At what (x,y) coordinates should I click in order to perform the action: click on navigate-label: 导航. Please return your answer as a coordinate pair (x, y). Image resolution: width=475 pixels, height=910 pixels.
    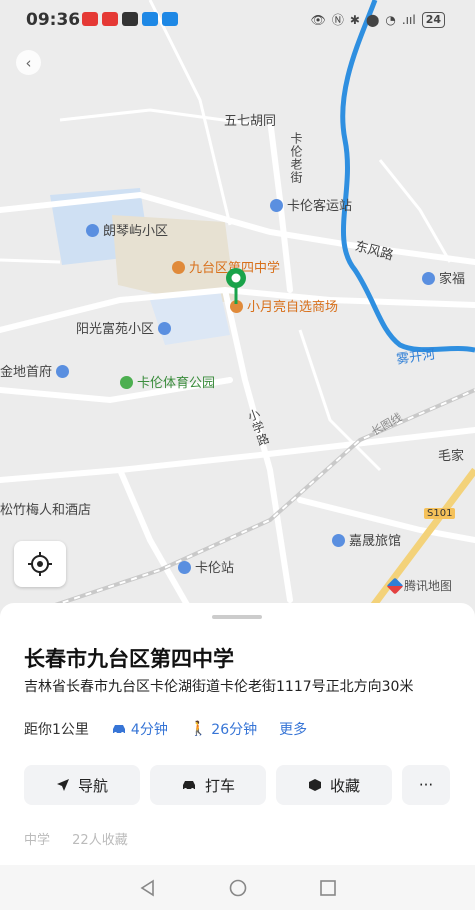
    Looking at the image, I should click on (92, 785).